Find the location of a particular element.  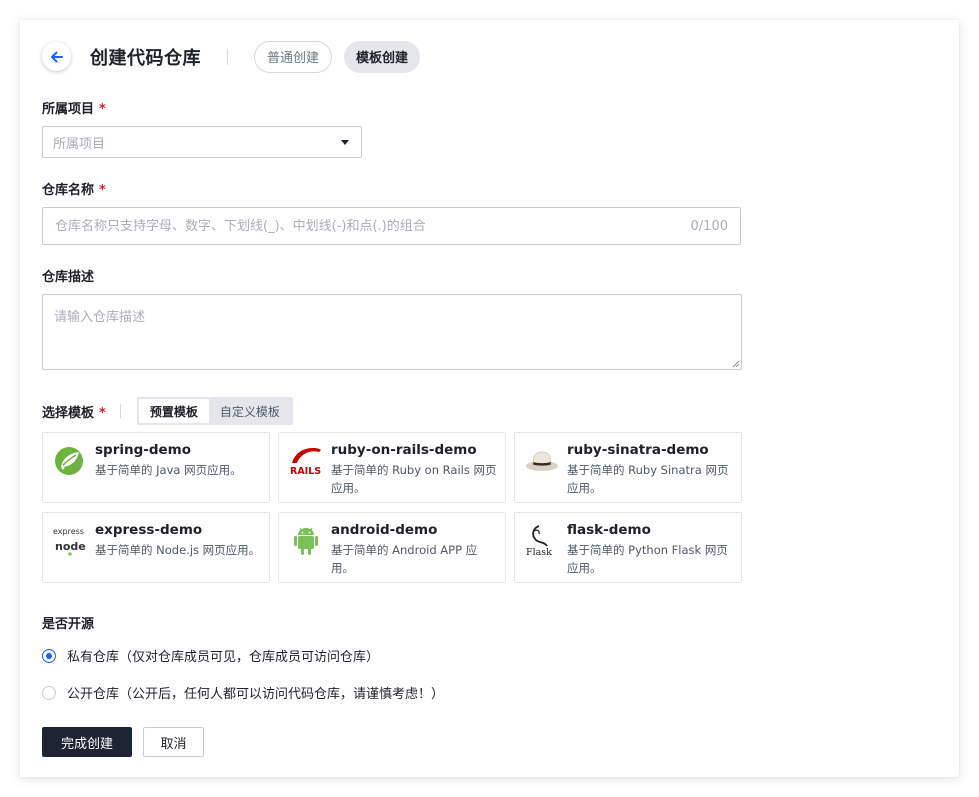

template-card-spring-demo: spring-demo 基于简单的 Java 网页应用。 is located at coordinates (156, 467).